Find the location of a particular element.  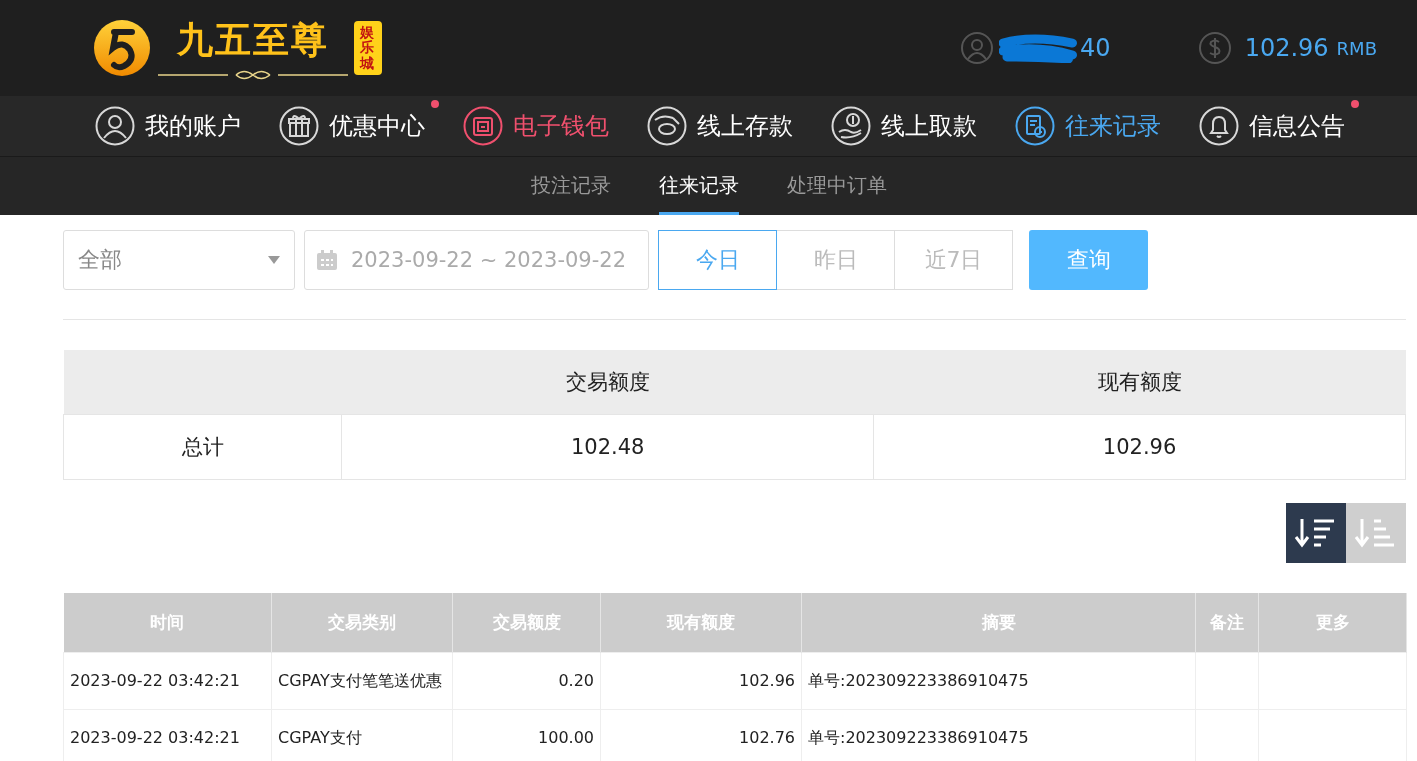

type-select: 全部 is located at coordinates (179, 260).